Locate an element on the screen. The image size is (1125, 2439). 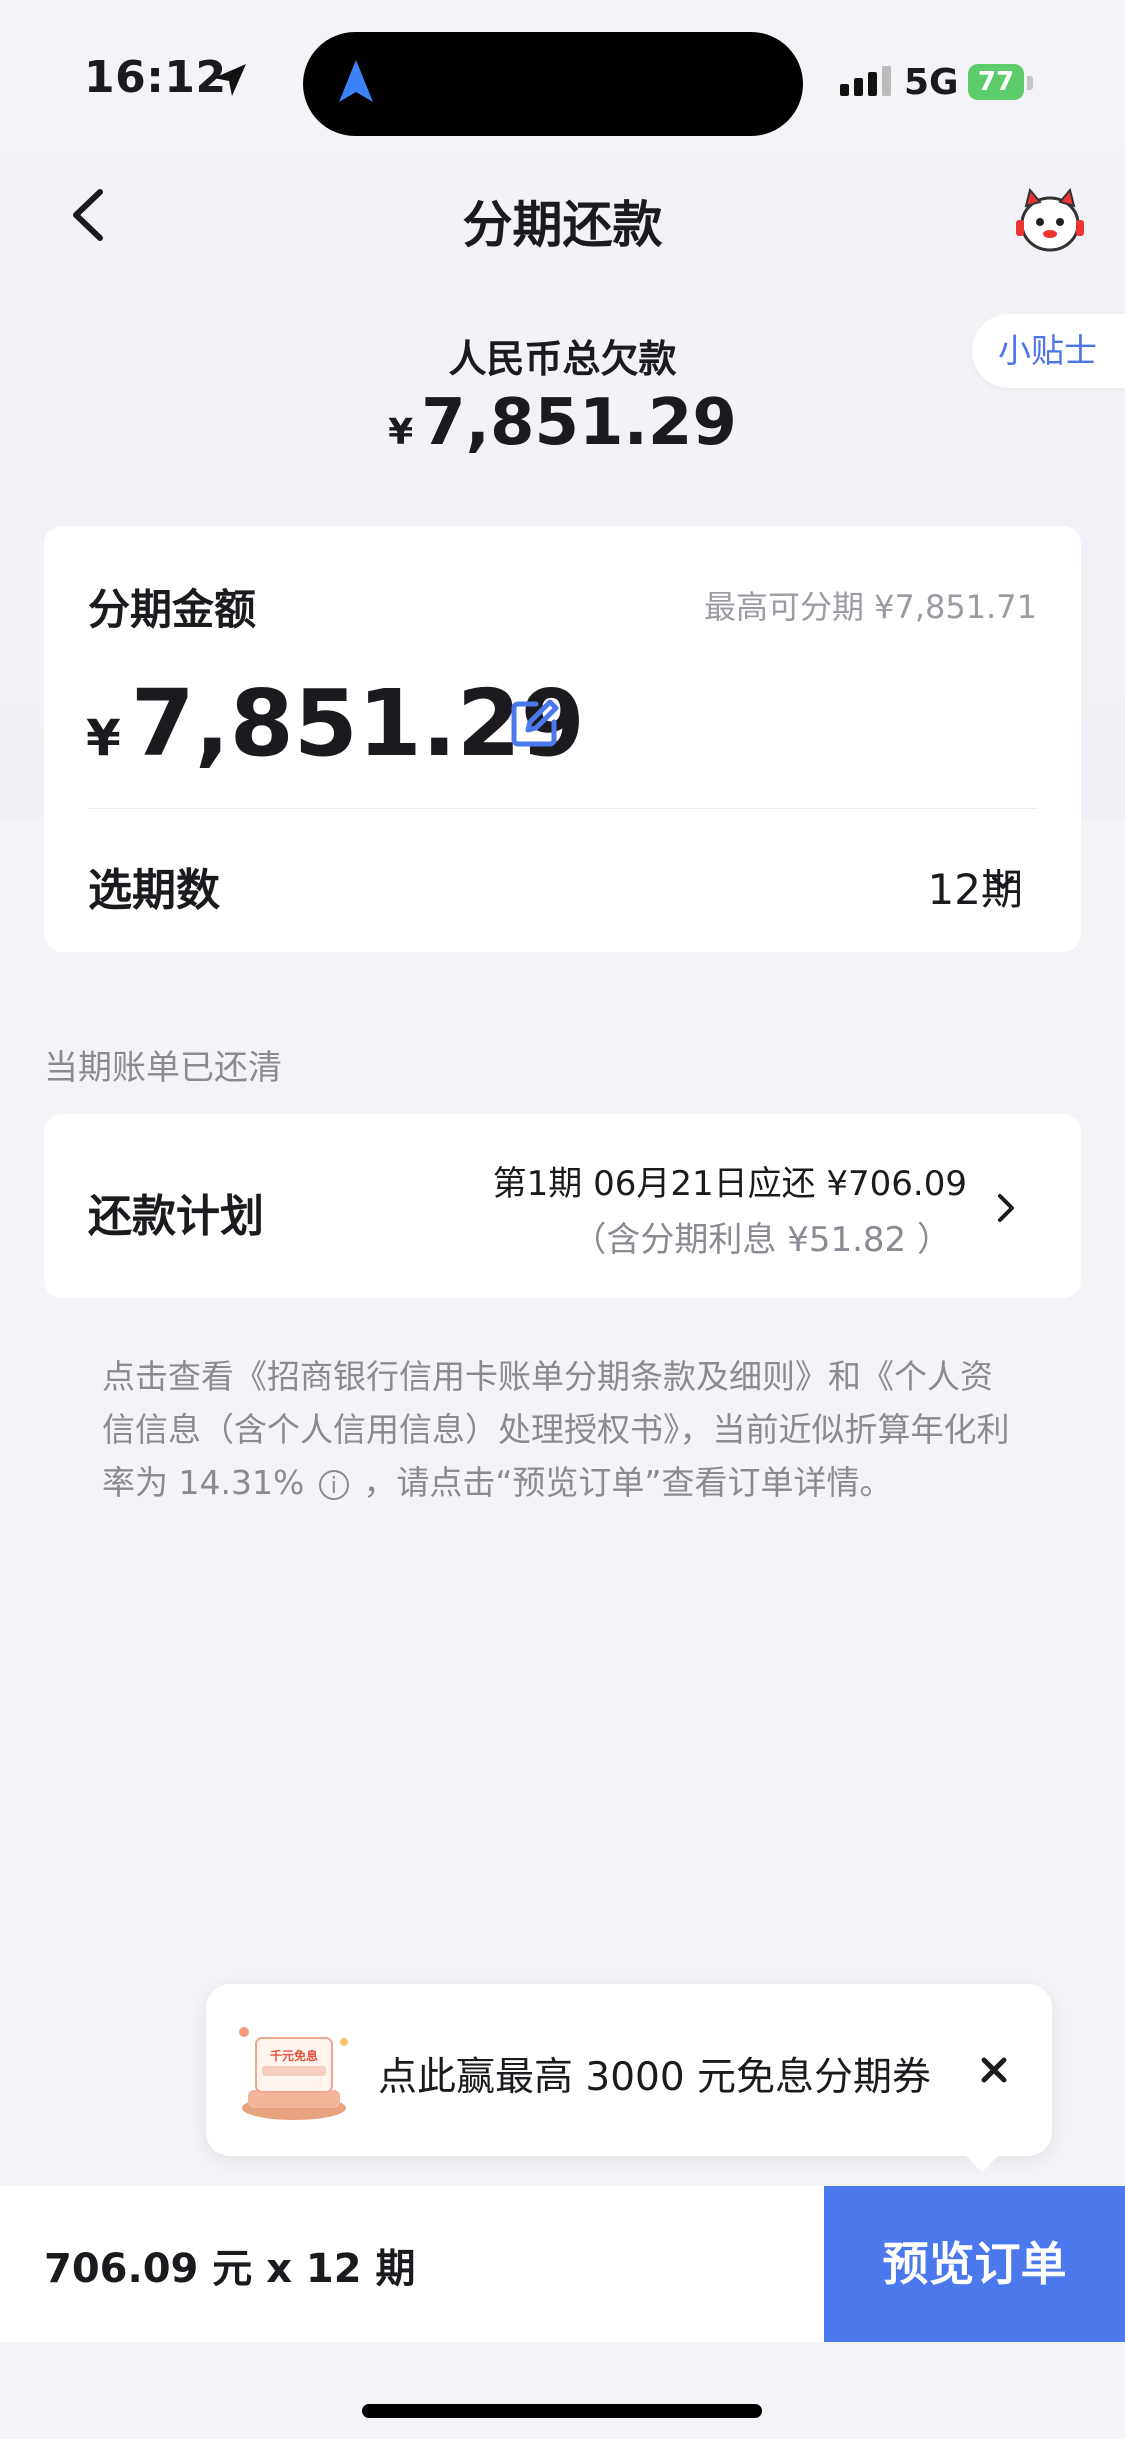
bill-cleared-text: 当期账单已还清 is located at coordinates (163, 1068).